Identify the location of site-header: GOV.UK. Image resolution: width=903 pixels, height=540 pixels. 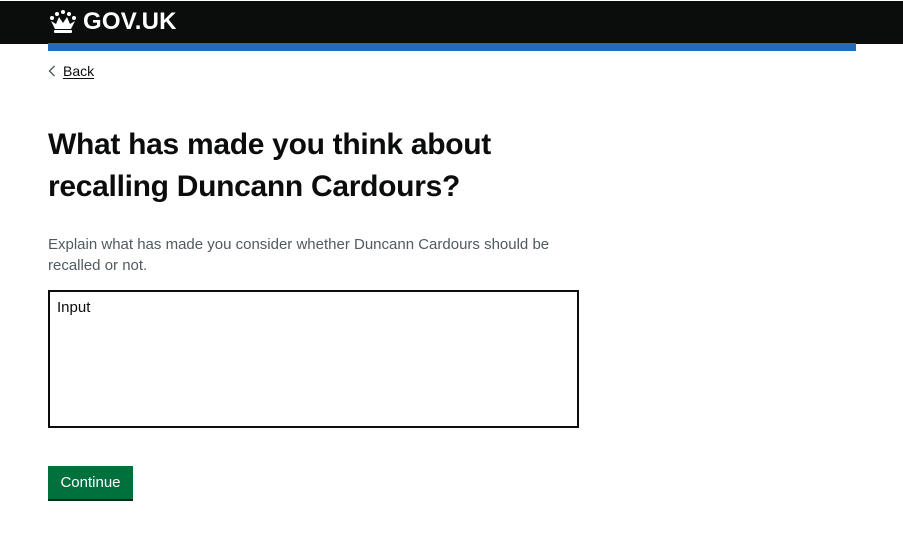
(451, 22).